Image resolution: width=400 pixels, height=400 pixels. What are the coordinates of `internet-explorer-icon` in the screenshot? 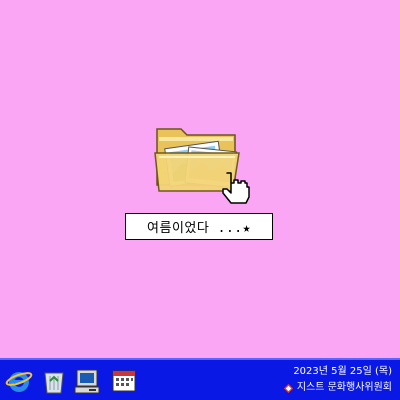 It's located at (19, 381).